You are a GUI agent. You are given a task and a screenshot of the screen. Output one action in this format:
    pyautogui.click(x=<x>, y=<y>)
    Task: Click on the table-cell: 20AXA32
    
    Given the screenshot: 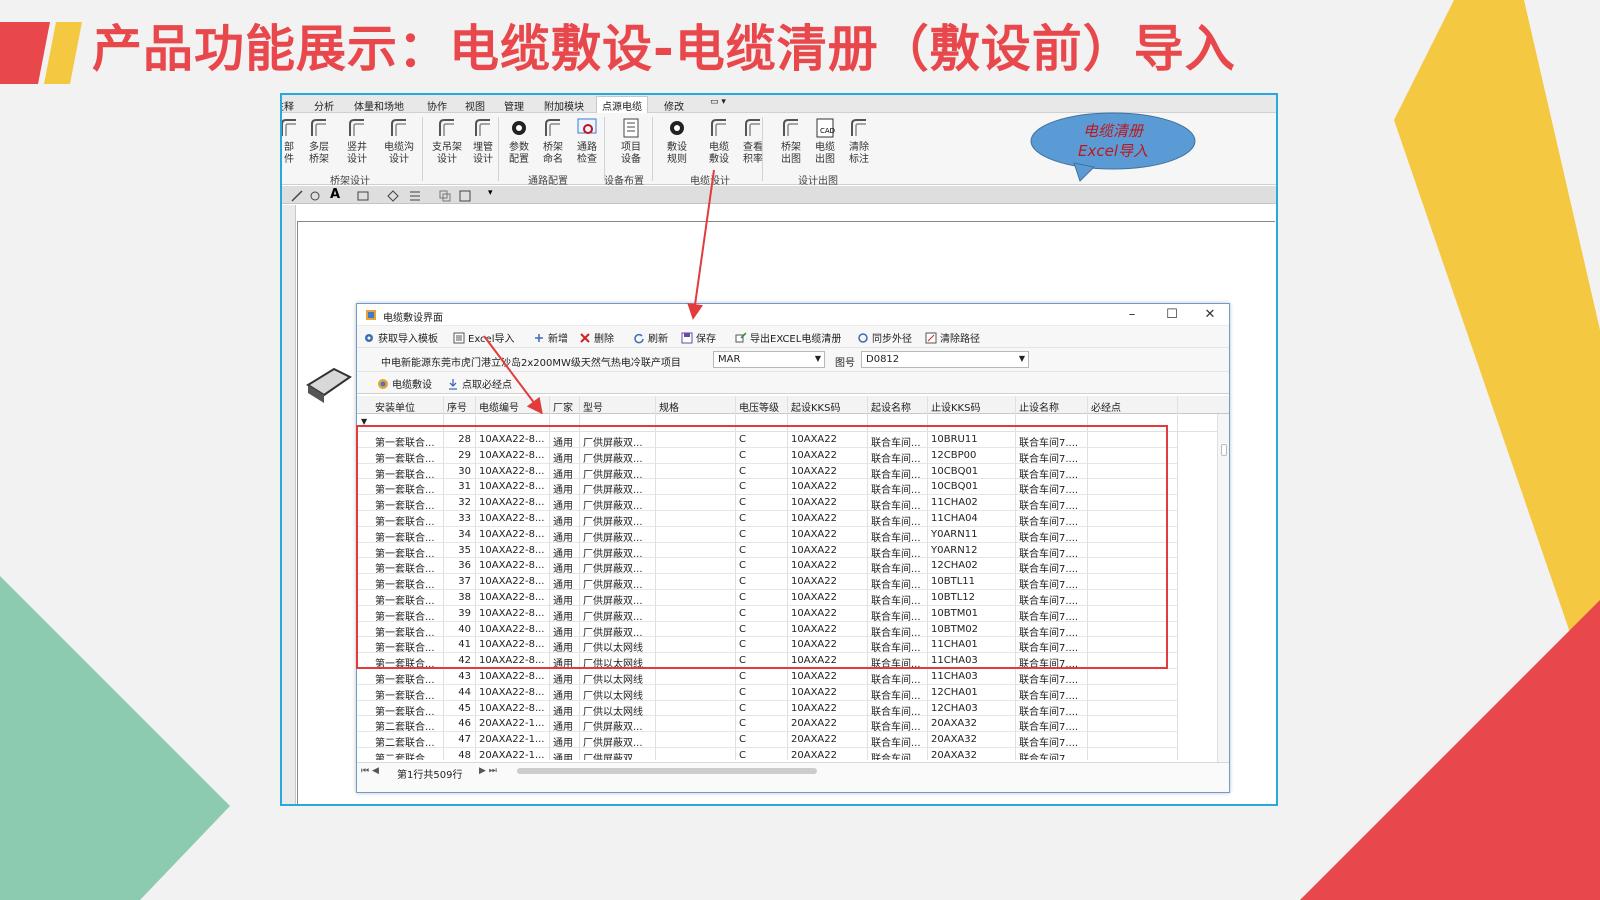 What is the action you would take?
    pyautogui.click(x=954, y=754)
    